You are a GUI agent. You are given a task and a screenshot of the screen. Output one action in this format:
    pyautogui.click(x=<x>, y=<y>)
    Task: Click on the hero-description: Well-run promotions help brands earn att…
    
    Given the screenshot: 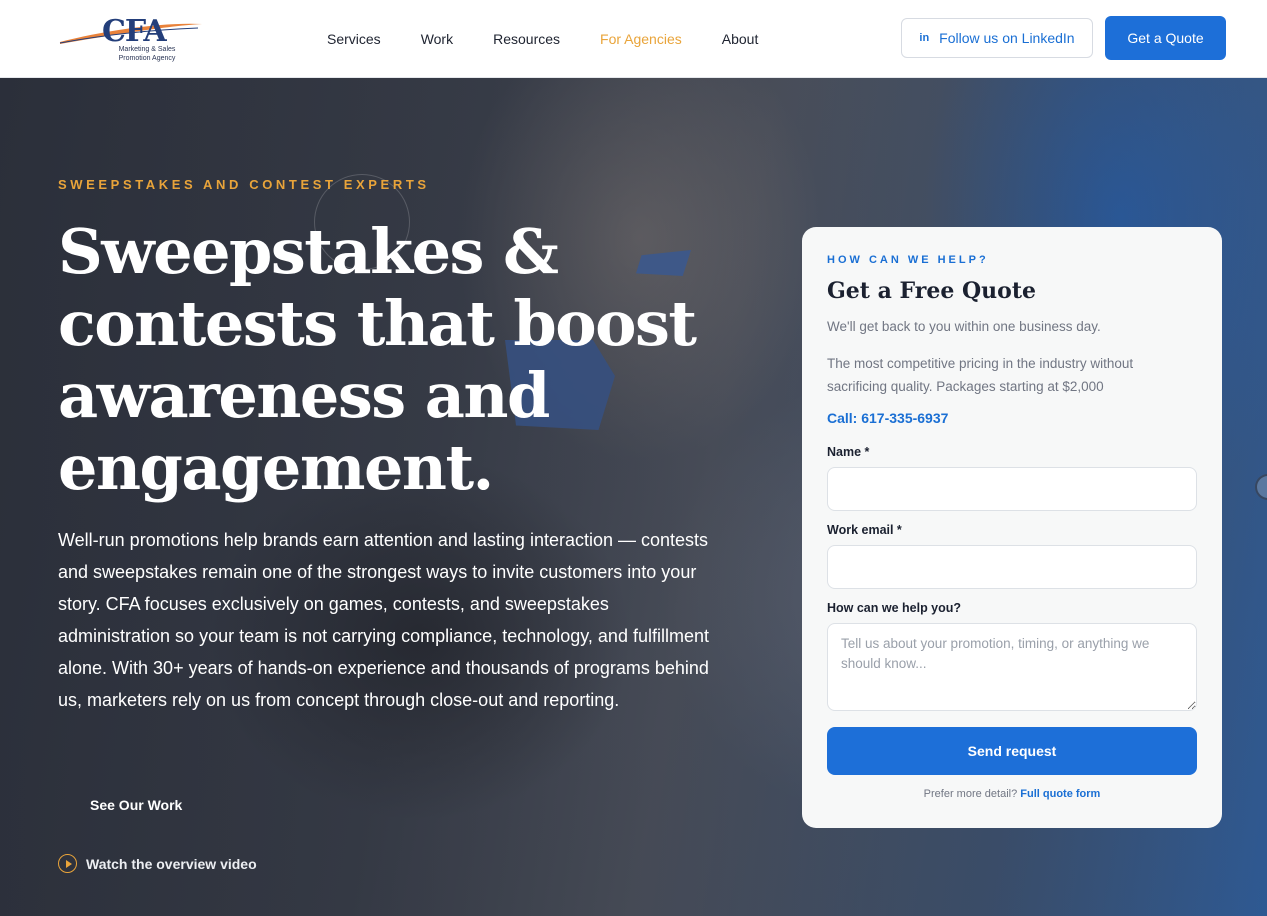 What is the action you would take?
    pyautogui.click(x=383, y=620)
    